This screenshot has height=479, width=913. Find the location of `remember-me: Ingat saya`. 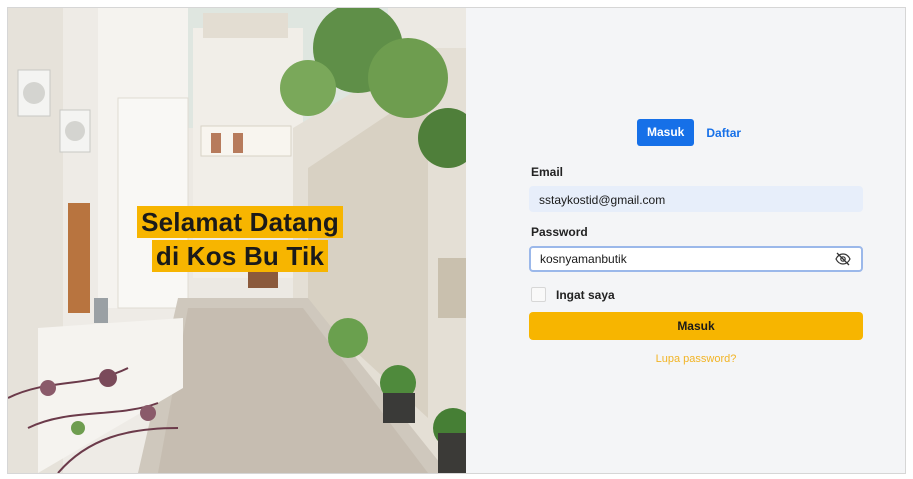

remember-me: Ingat saya is located at coordinates (573, 294).